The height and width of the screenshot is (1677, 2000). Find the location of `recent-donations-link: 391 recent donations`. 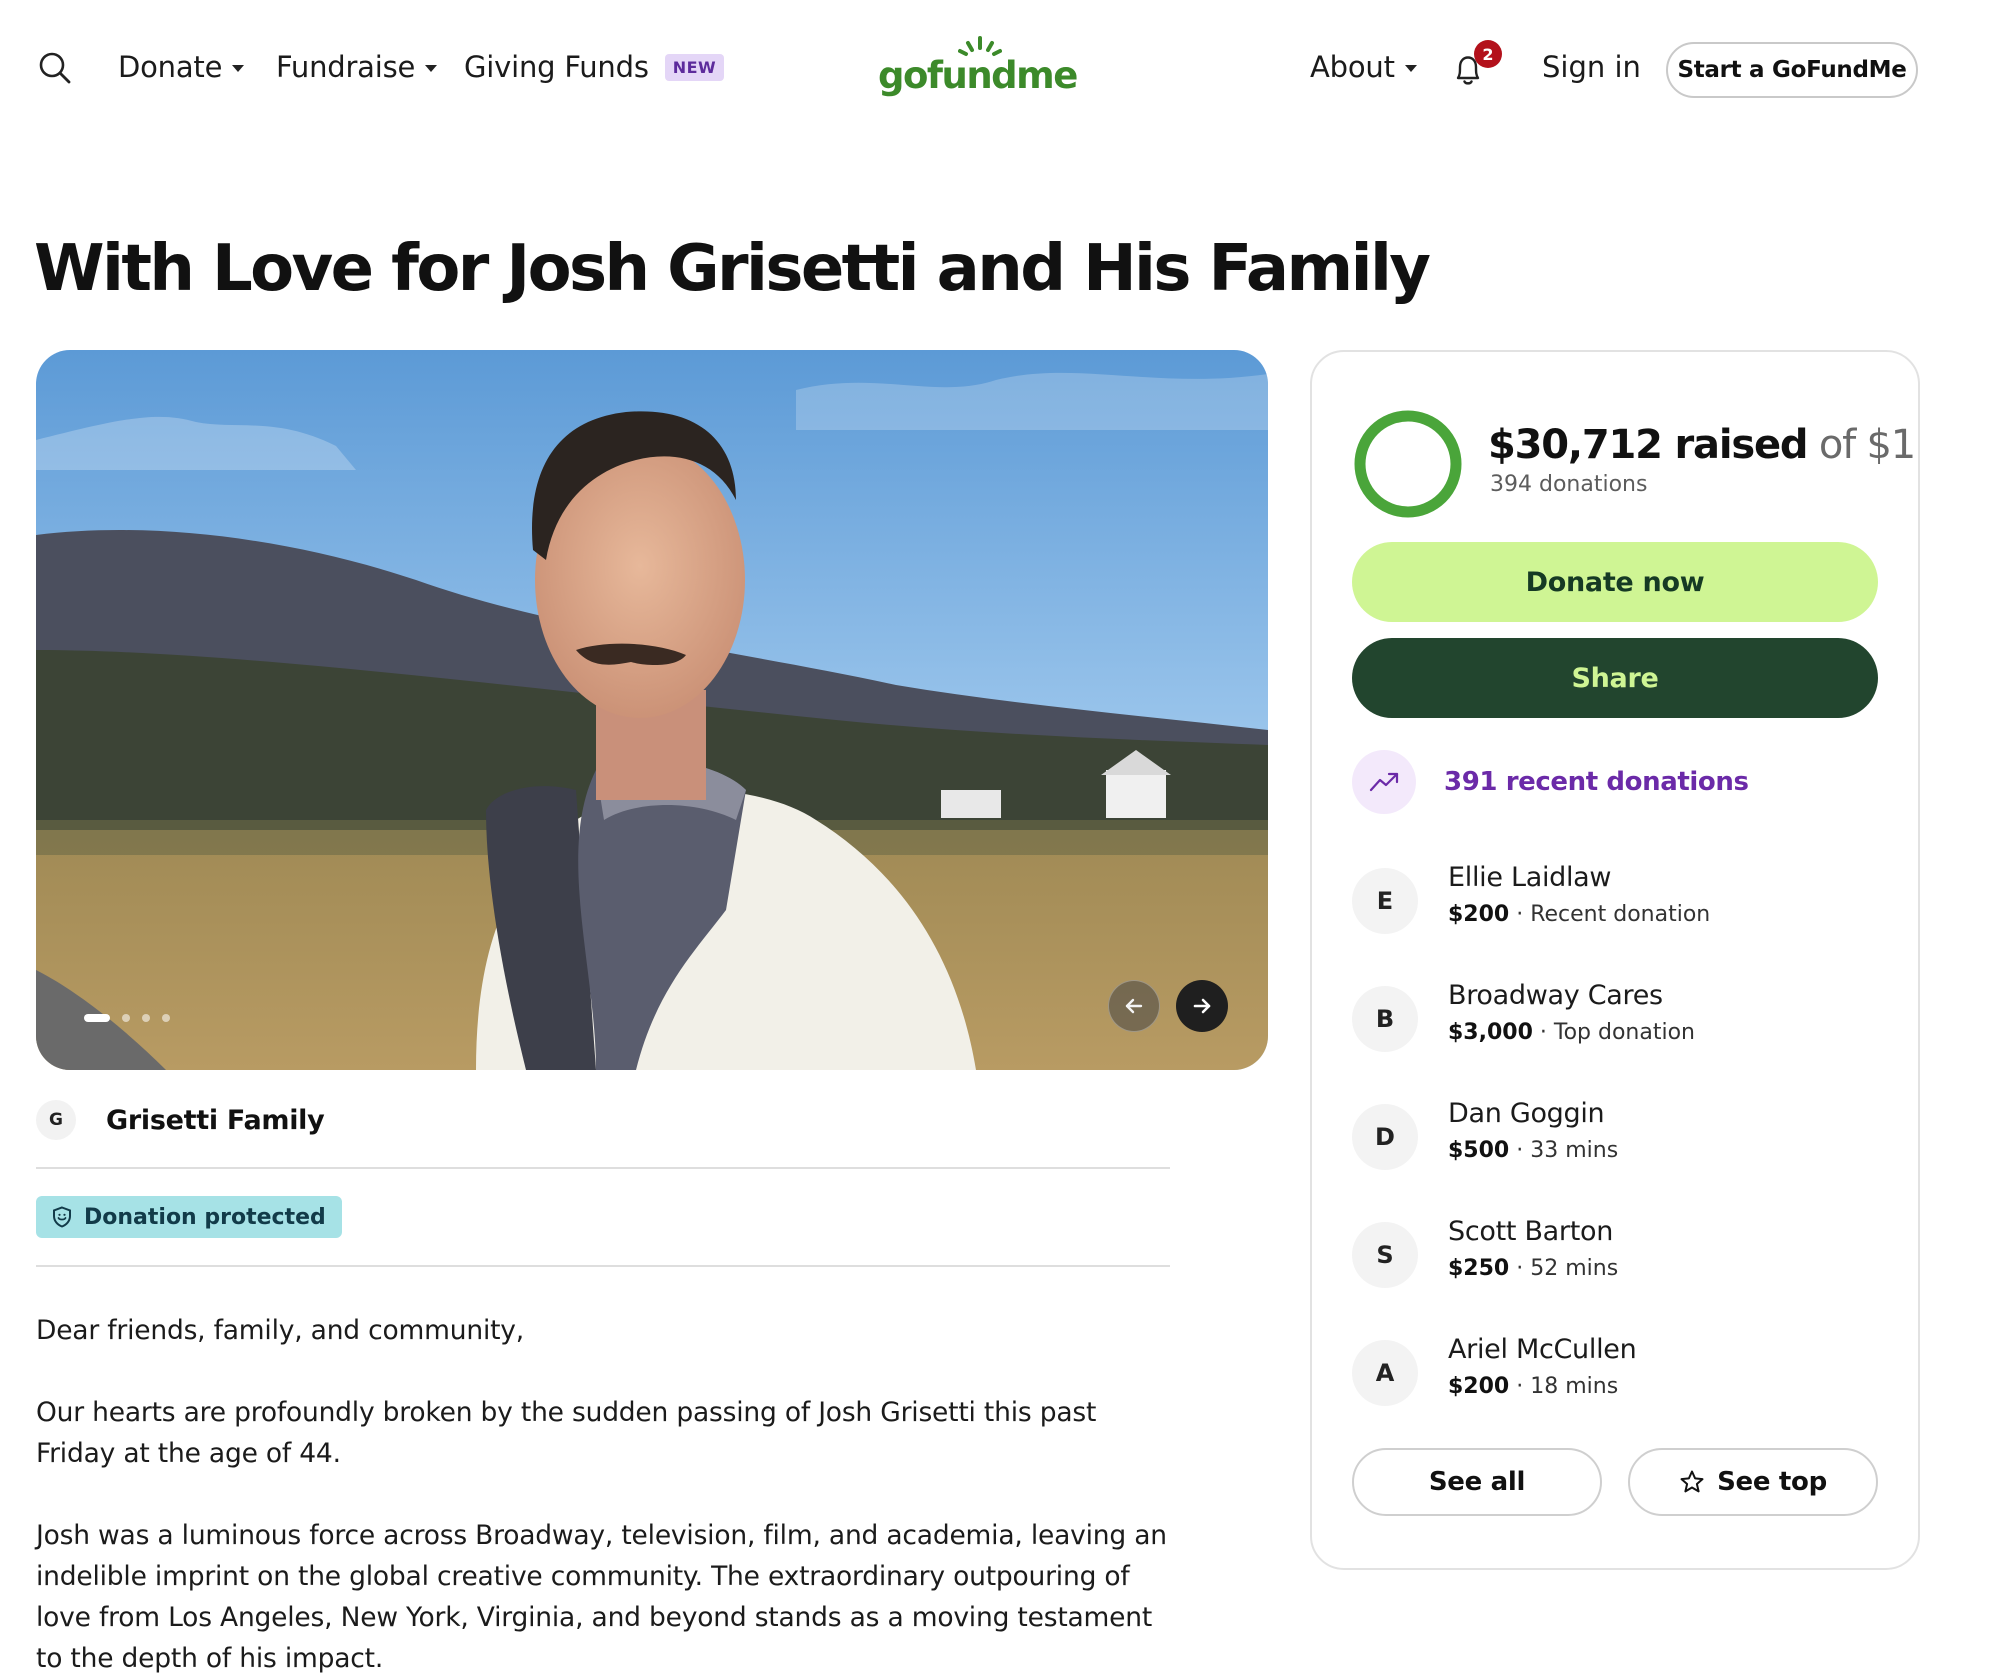

recent-donations-link: 391 recent donations is located at coordinates (1550, 782).